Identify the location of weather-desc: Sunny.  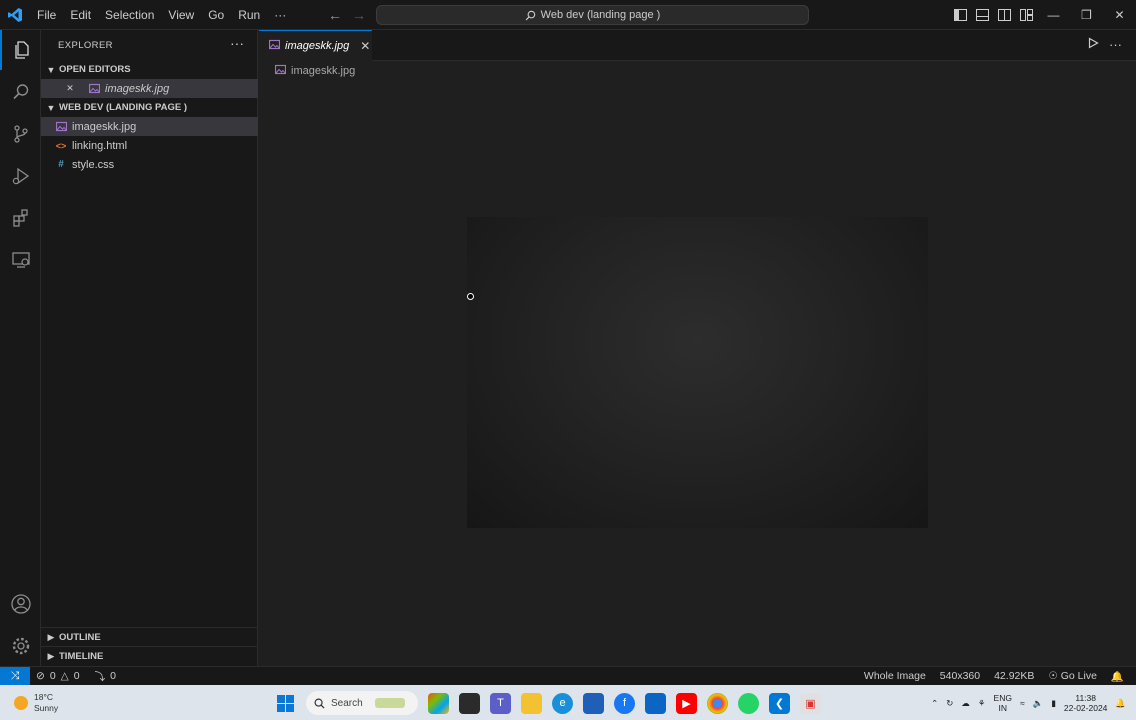
(46, 708).